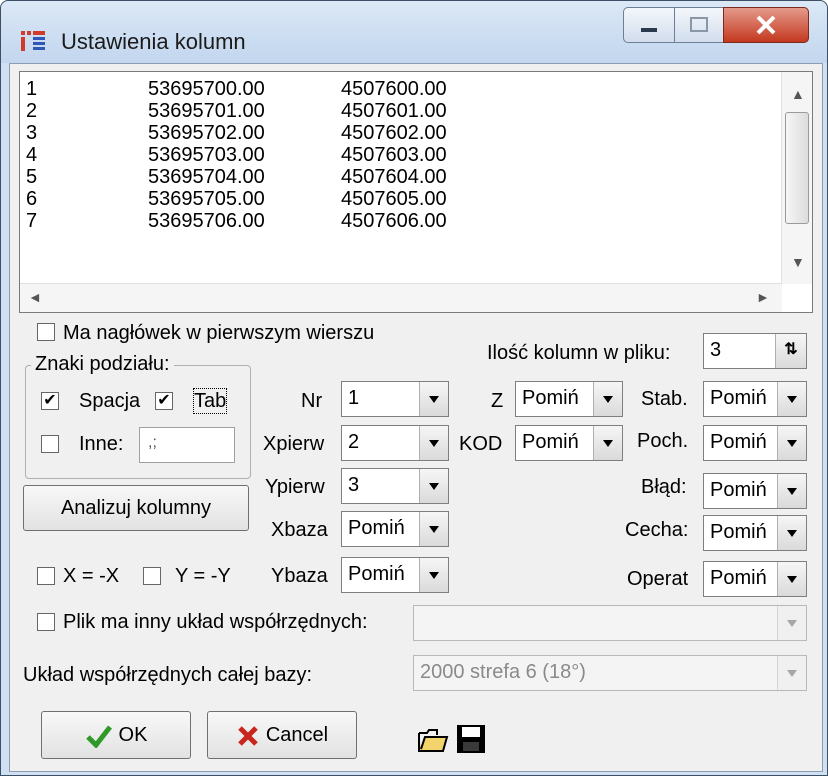 This screenshot has width=828, height=776. What do you see at coordinates (101, 444) in the screenshot?
I see `other-separator-label: Inne:` at bounding box center [101, 444].